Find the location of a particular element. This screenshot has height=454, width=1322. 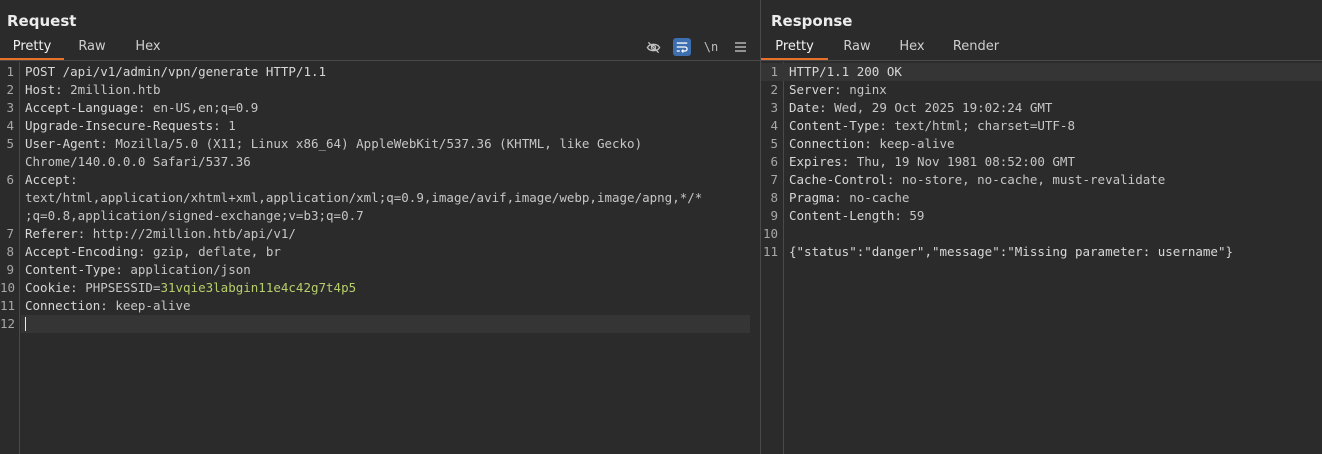

request-line: 7 Referer: http://2million.htb/api/v1/ is located at coordinates (151, 233).